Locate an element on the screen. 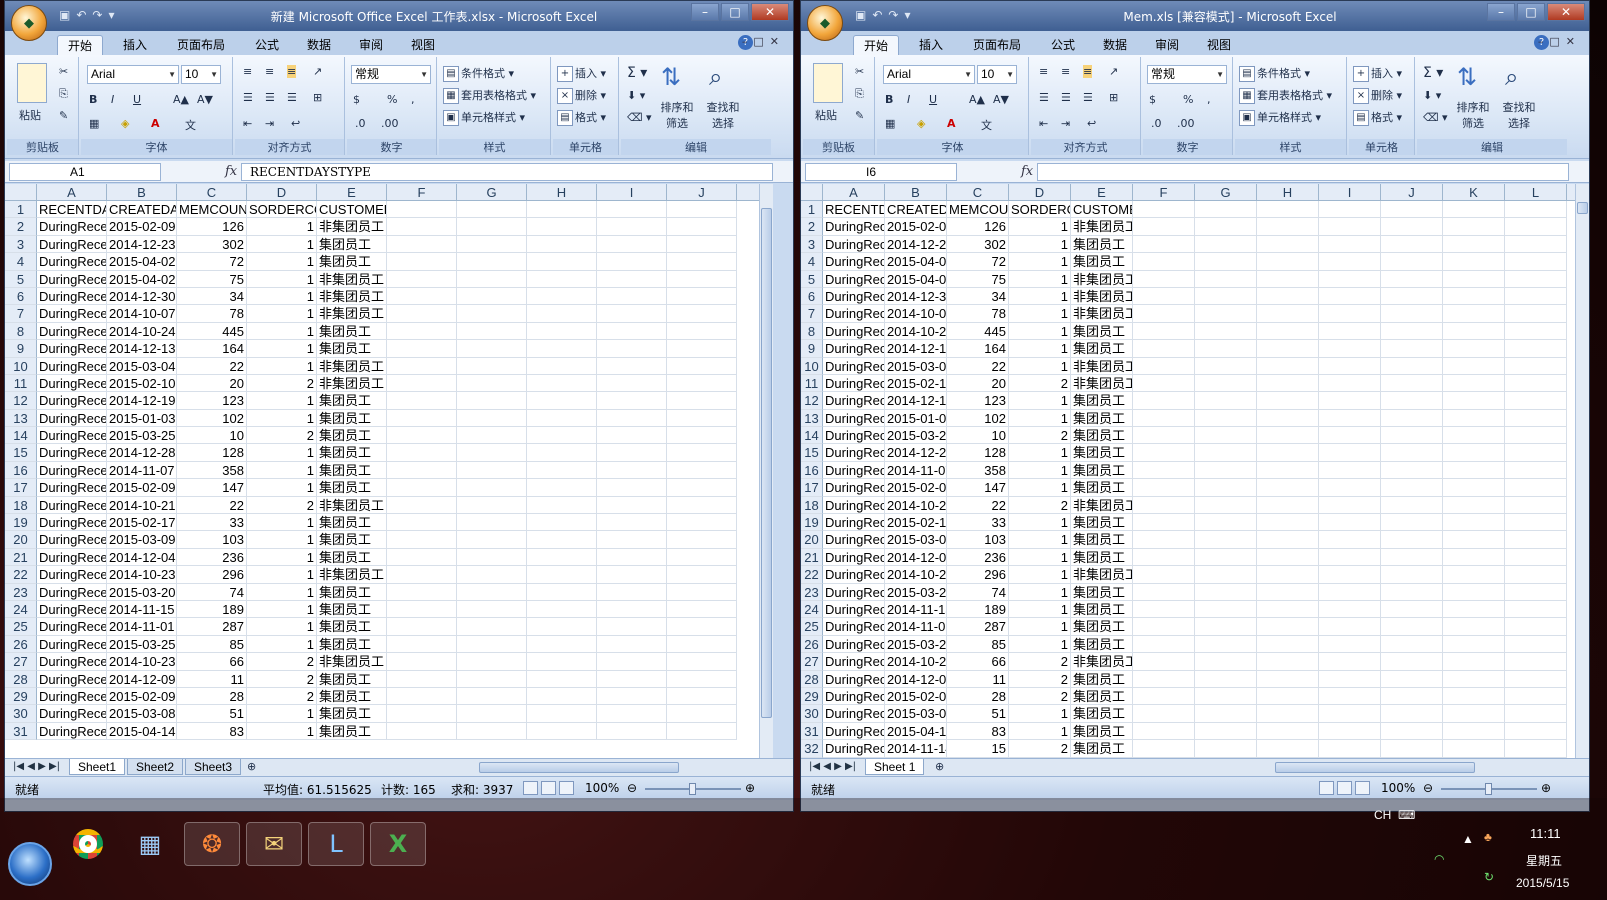 The width and height of the screenshot is (1607, 900). save-icon: ▣ is located at coordinates (860, 15).